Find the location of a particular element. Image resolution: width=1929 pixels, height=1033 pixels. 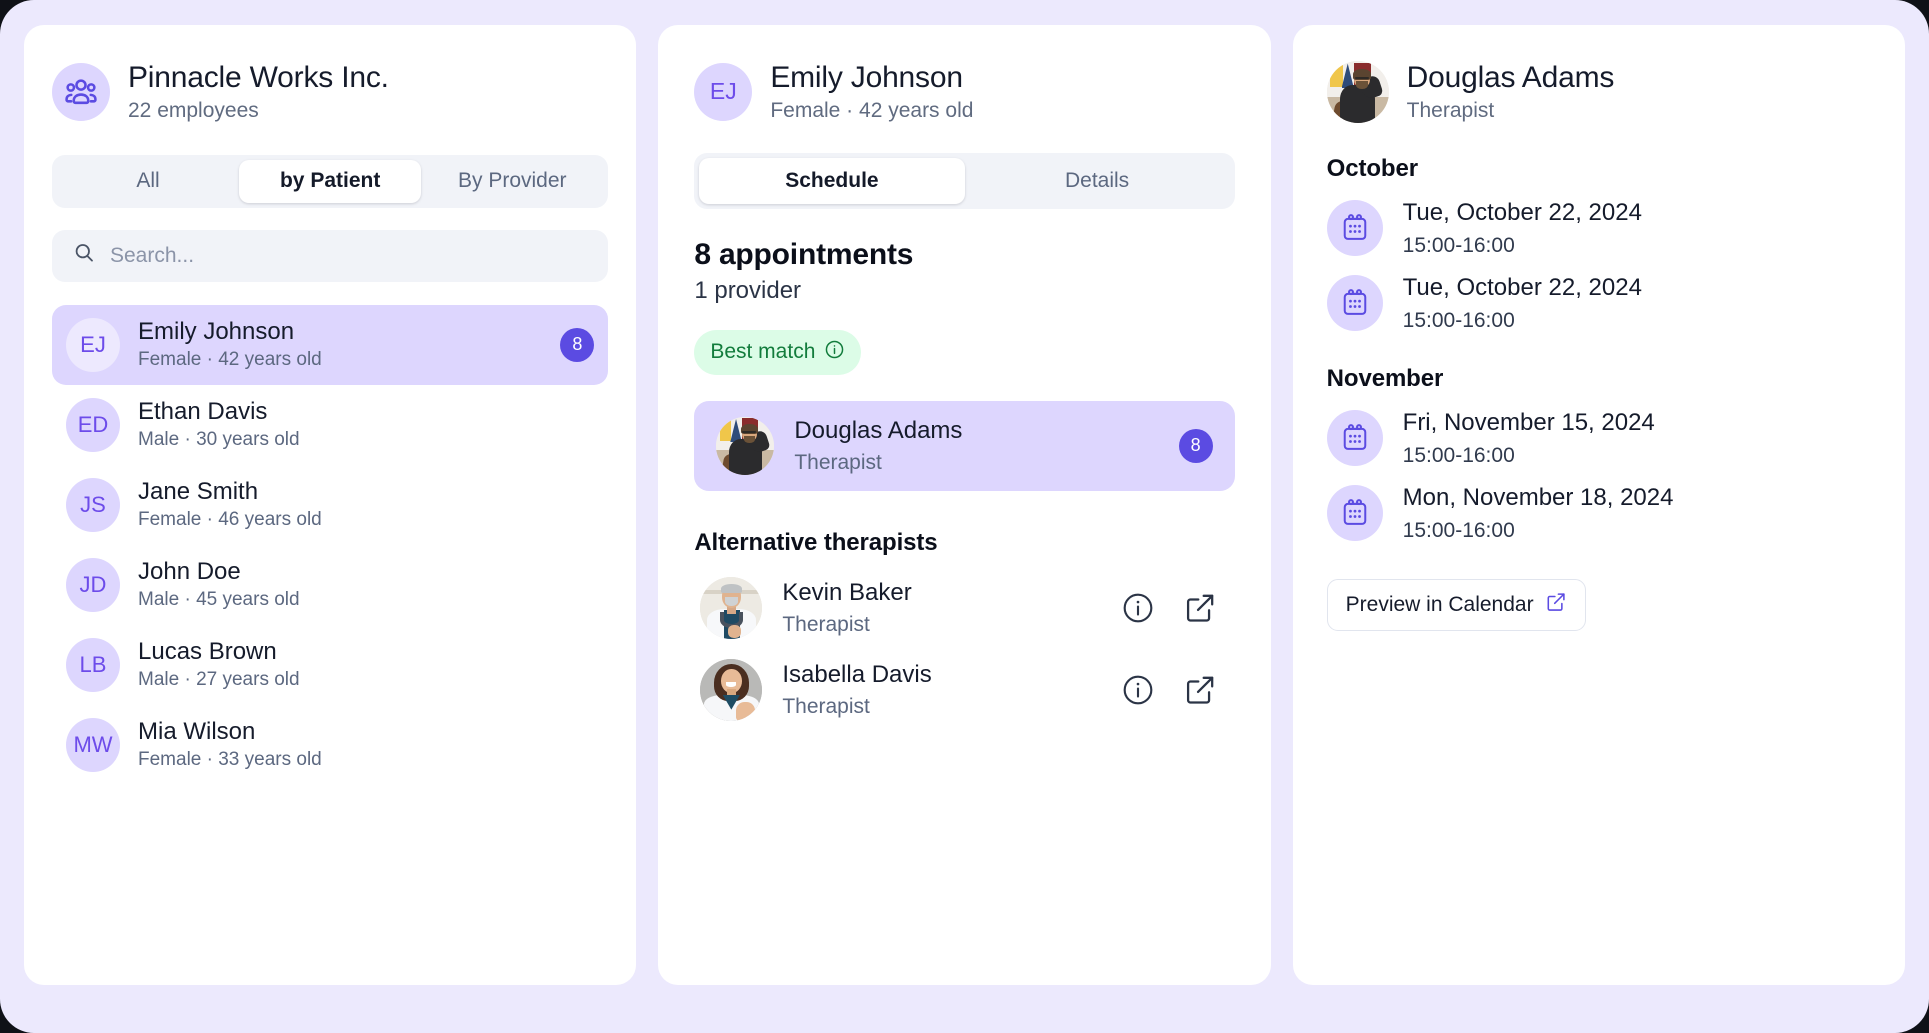

assigned-provider-card: Douglas Adams Therapist 8 is located at coordinates (964, 445).